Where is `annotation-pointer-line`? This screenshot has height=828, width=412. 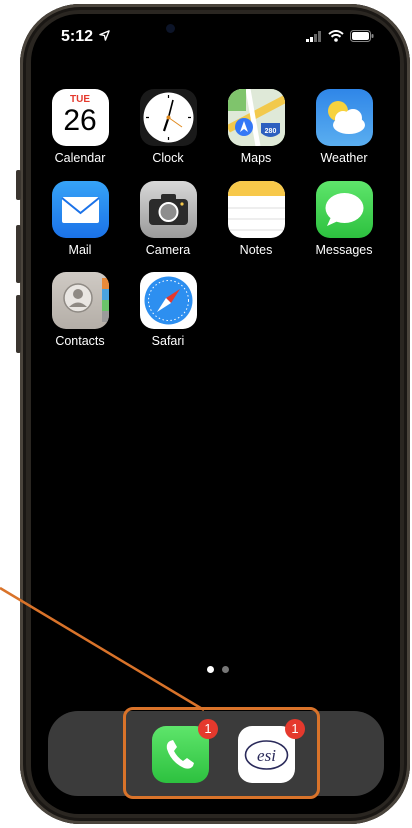
annotation-pointer-line is located at coordinates (102, 649).